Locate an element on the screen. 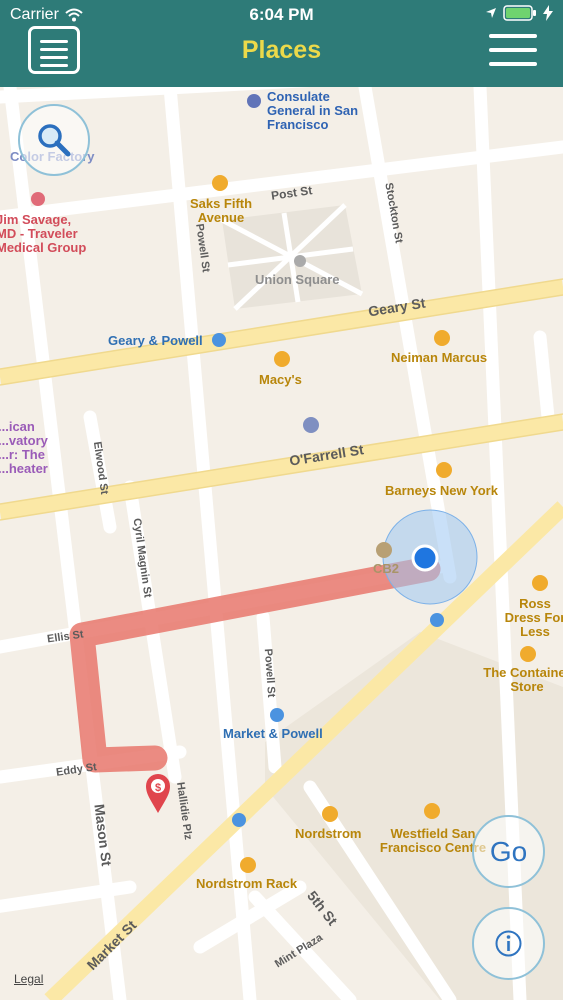  go-button-label: Go is located at coordinates (508, 851).